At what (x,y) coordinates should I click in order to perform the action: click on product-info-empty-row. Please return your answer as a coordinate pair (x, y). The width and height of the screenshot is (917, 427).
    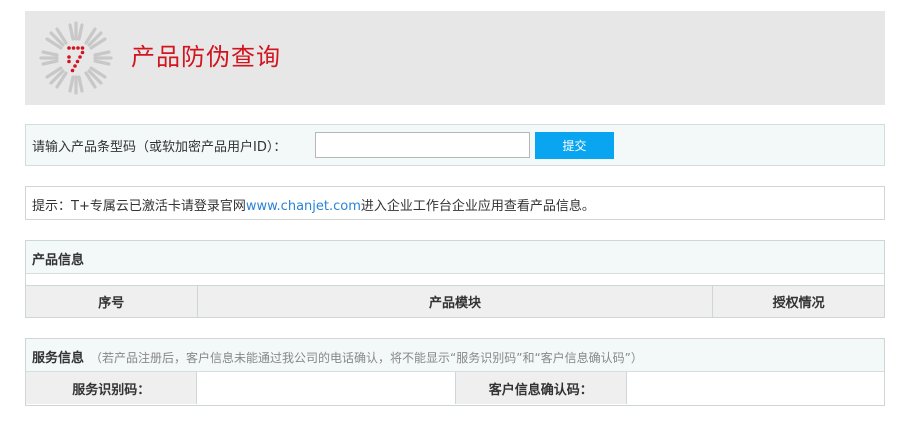
    Looking at the image, I should click on (455, 280).